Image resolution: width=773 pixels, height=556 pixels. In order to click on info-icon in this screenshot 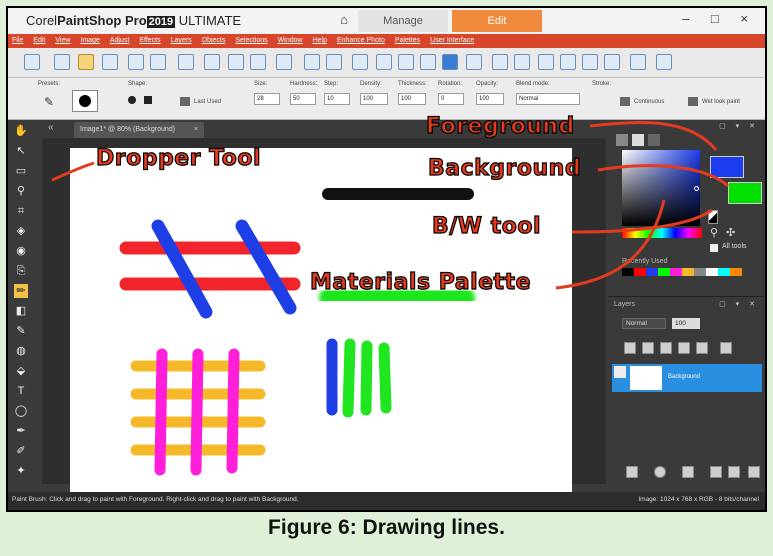, I will do `click(360, 62)`.